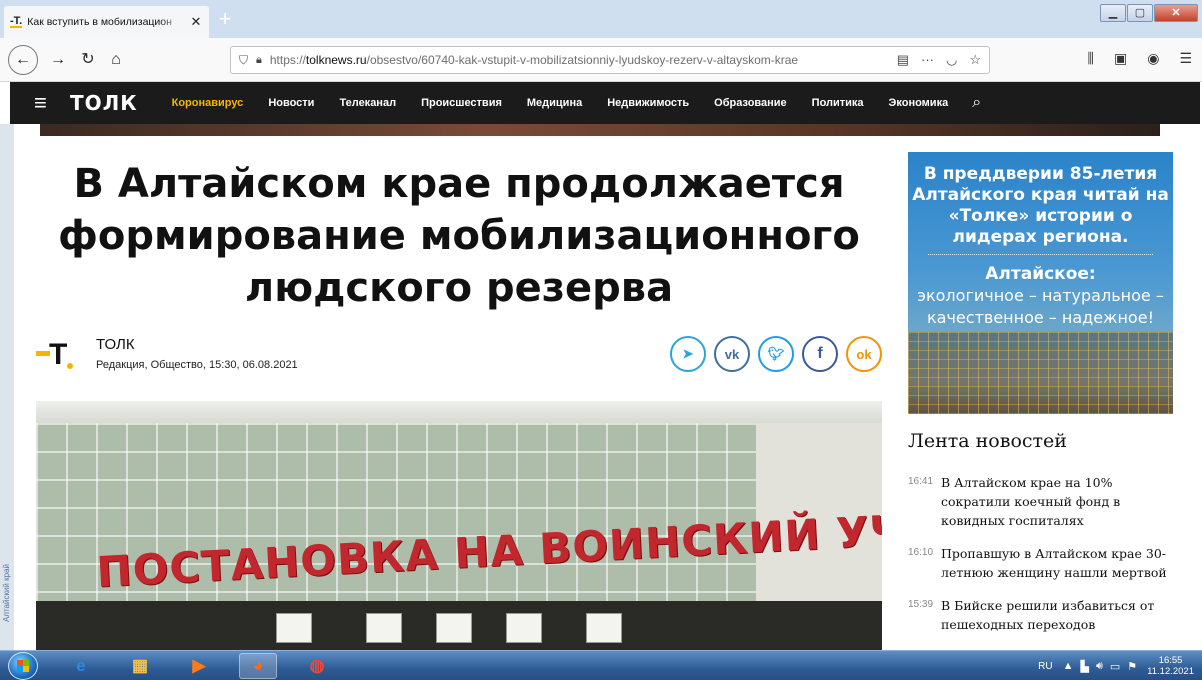 Image resolution: width=1202 pixels, height=680 pixels. Describe the element at coordinates (7, 387) in the screenshot. I see `left-side-strip: Алтайский край` at that location.